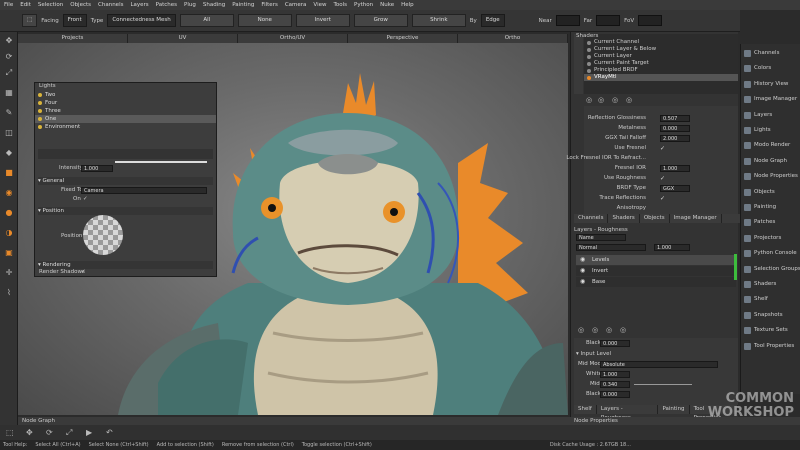  I want to click on side-panel-lights: Lights, so click(770, 130).